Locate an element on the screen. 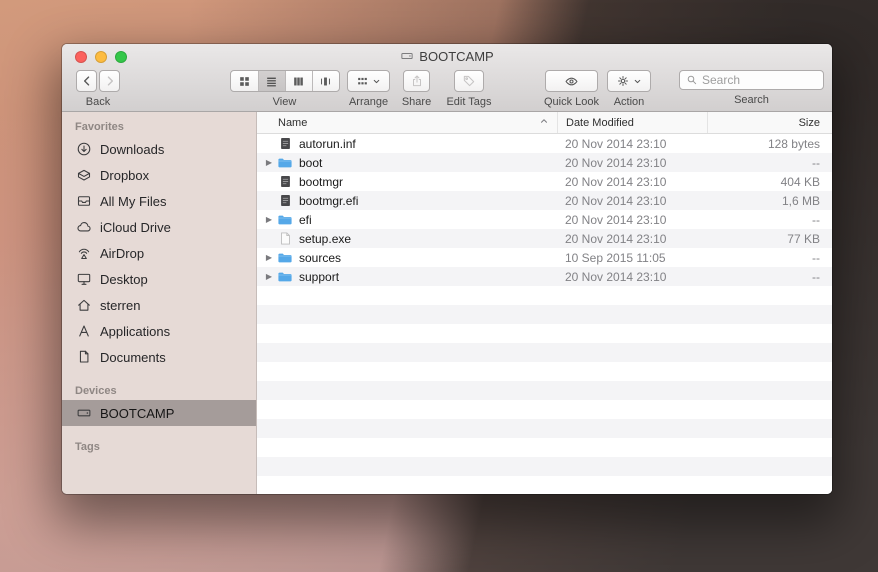 Image resolution: width=878 pixels, height=572 pixels. tag-icon is located at coordinates (469, 81).